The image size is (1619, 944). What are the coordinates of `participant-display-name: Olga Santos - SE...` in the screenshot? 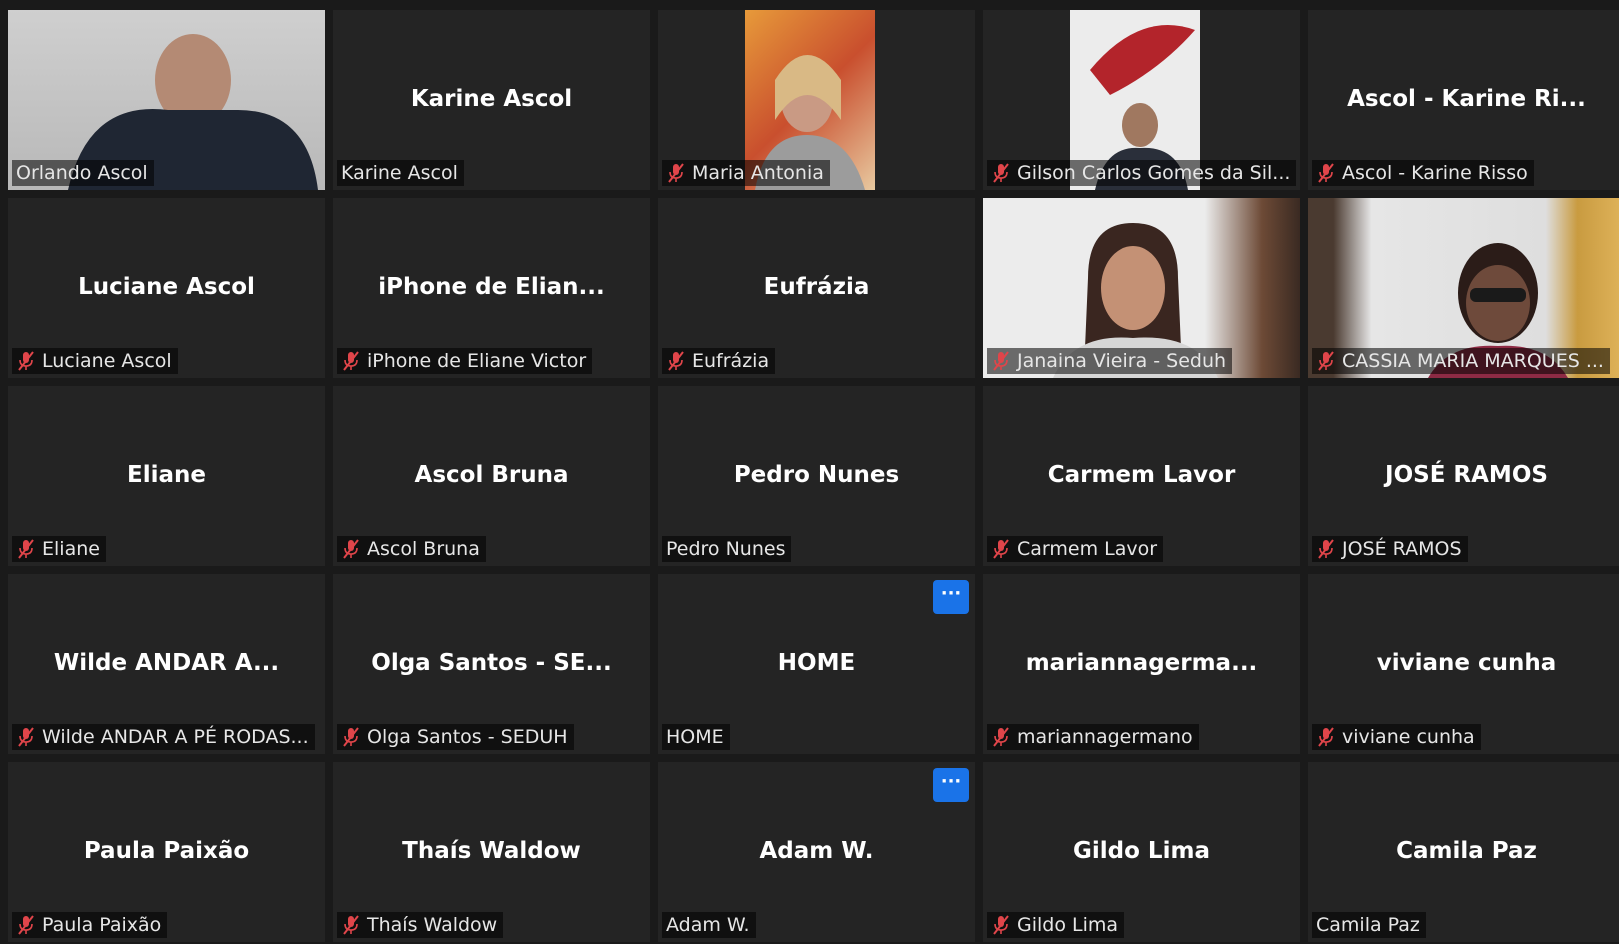 It's located at (491, 663).